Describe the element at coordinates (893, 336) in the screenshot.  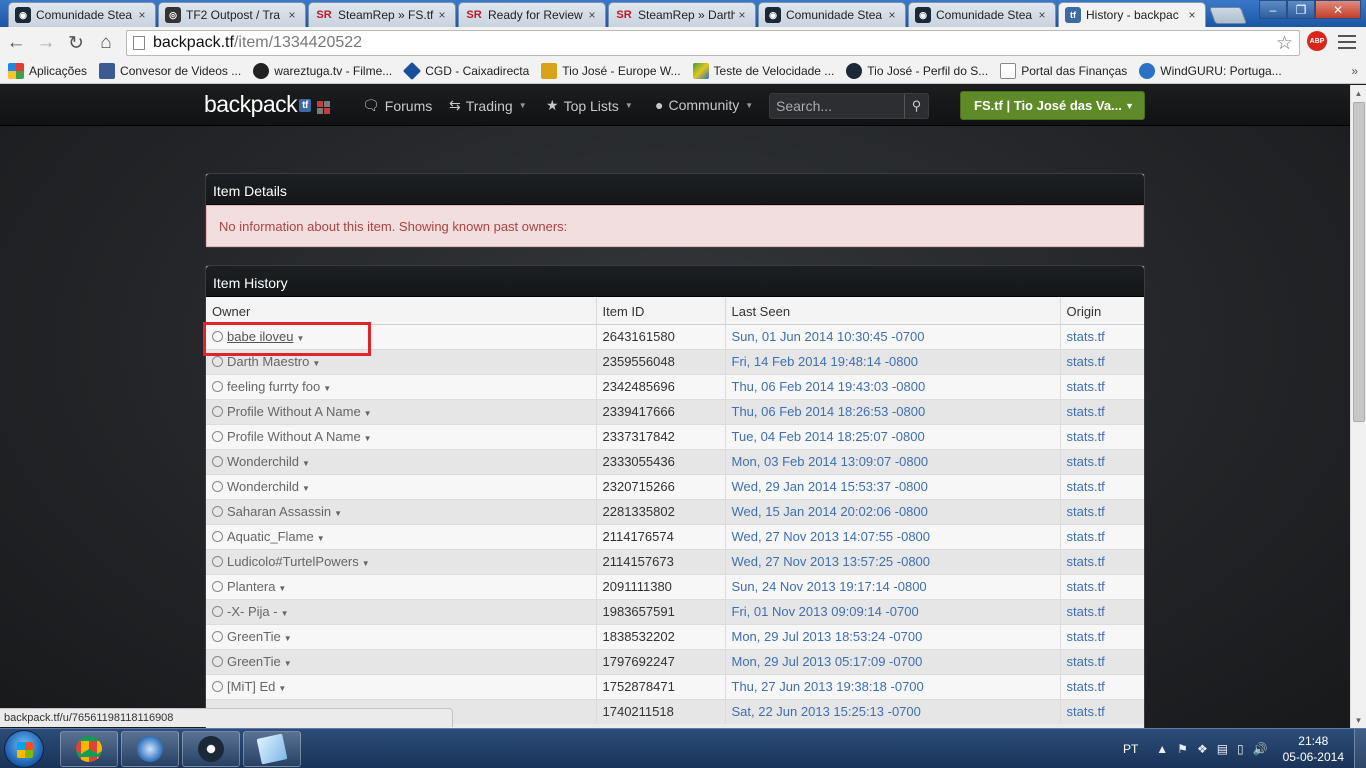
I see `last-seen-cell: Sun, 01 Jun 2014 10:30:45 -0700` at that location.